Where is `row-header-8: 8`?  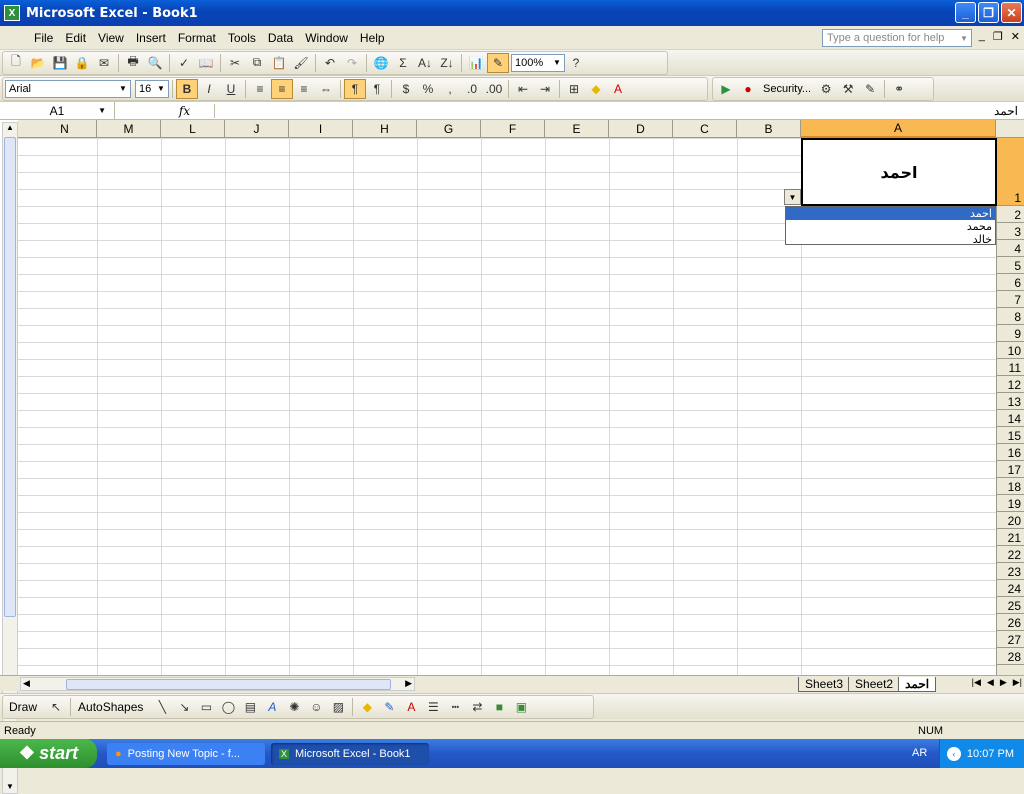 row-header-8: 8 is located at coordinates (1010, 316).